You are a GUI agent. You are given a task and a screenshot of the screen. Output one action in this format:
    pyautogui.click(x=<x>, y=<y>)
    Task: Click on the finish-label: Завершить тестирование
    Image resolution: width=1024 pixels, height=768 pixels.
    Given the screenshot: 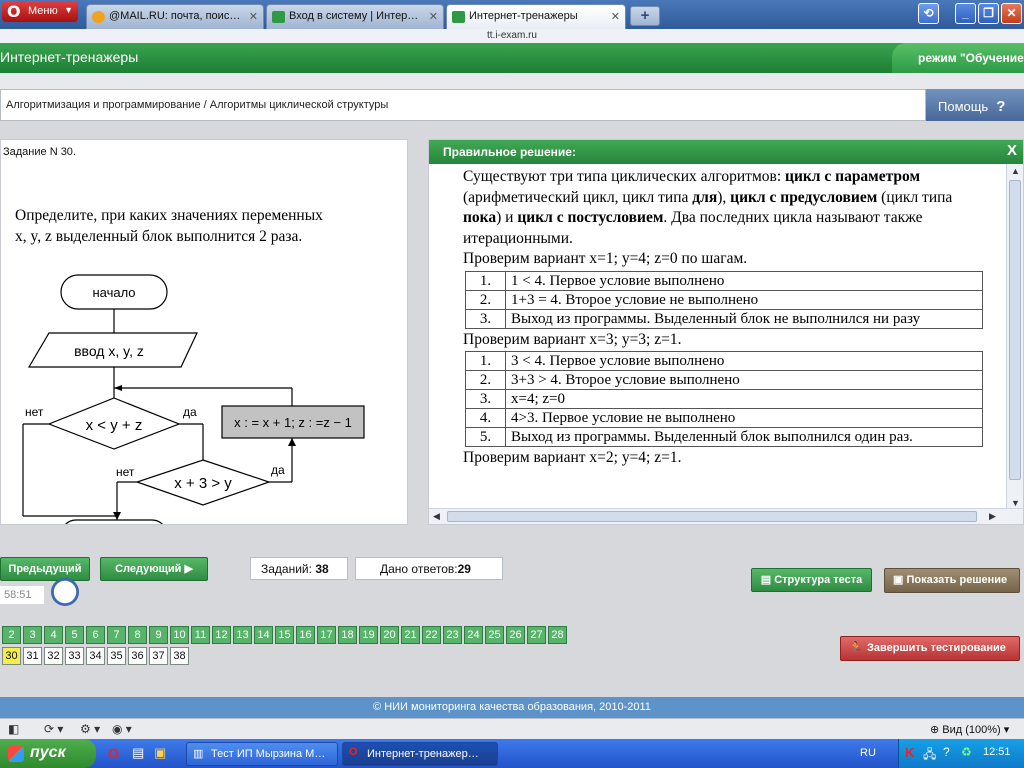 What is the action you would take?
    pyautogui.click(x=936, y=648)
    